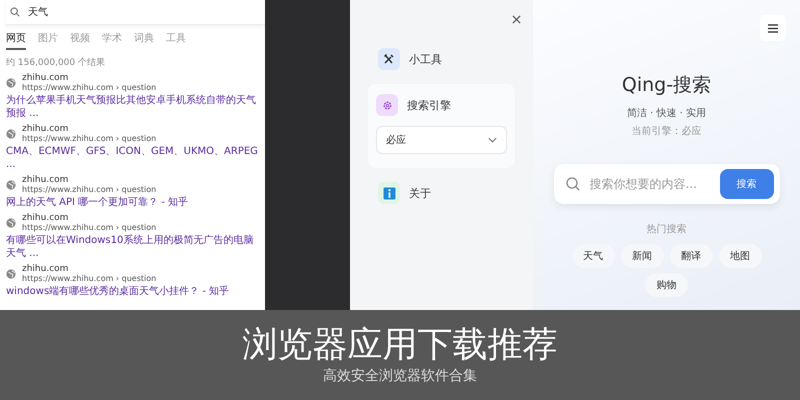 The width and height of the screenshot is (800, 400). I want to click on banner-title: 浏览器应用下载推荐, so click(400, 345).